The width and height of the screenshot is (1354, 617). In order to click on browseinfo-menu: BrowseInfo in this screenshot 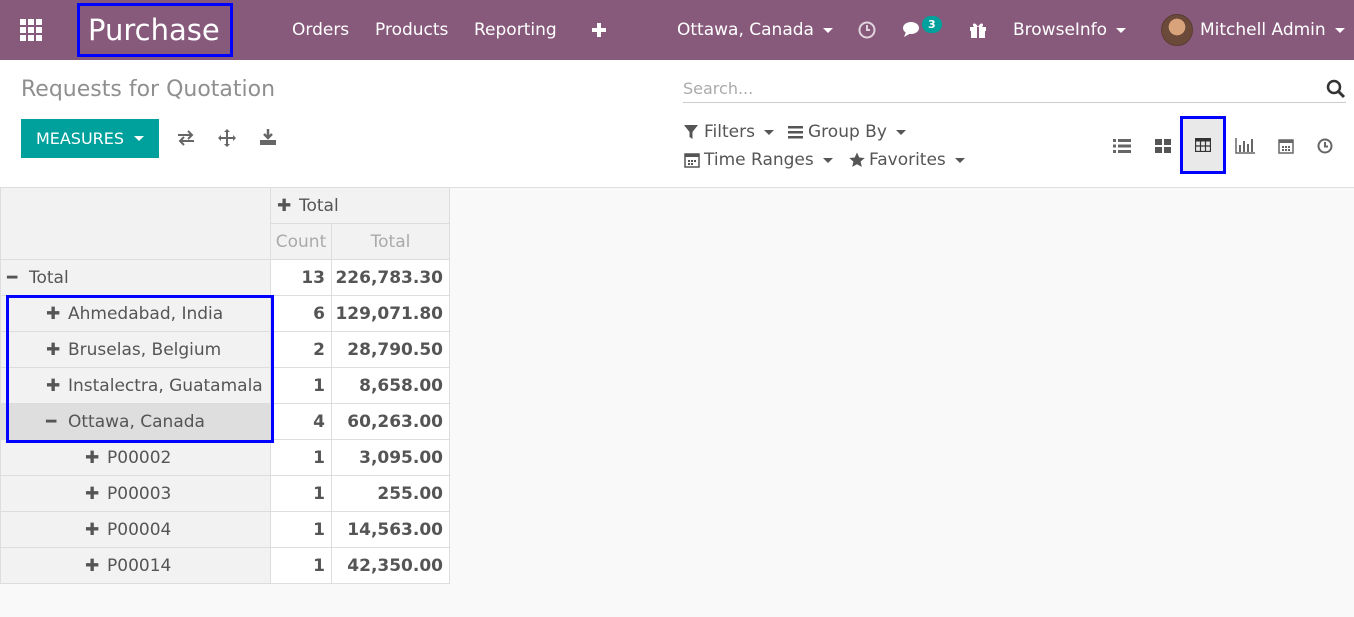, I will do `click(1070, 30)`.